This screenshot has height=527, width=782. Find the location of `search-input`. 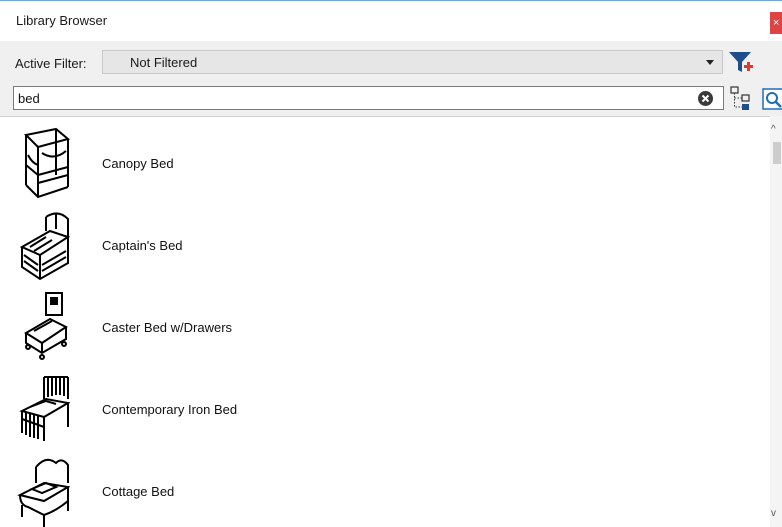

search-input is located at coordinates (368, 98).